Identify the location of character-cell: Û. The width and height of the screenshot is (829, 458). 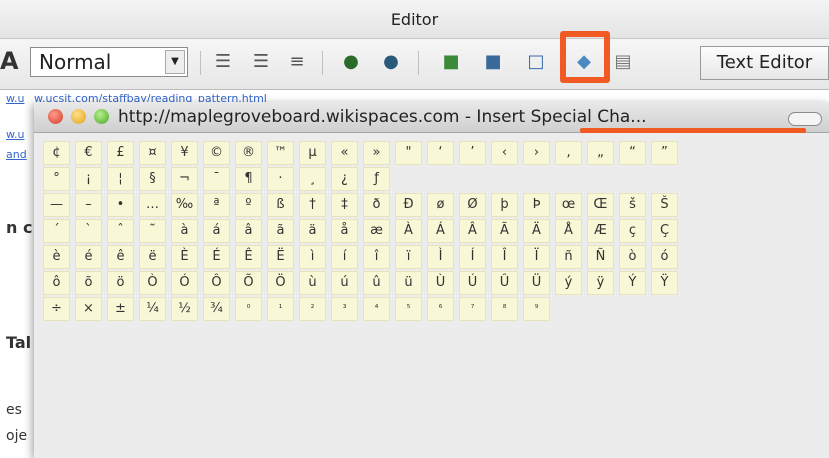
(504, 283).